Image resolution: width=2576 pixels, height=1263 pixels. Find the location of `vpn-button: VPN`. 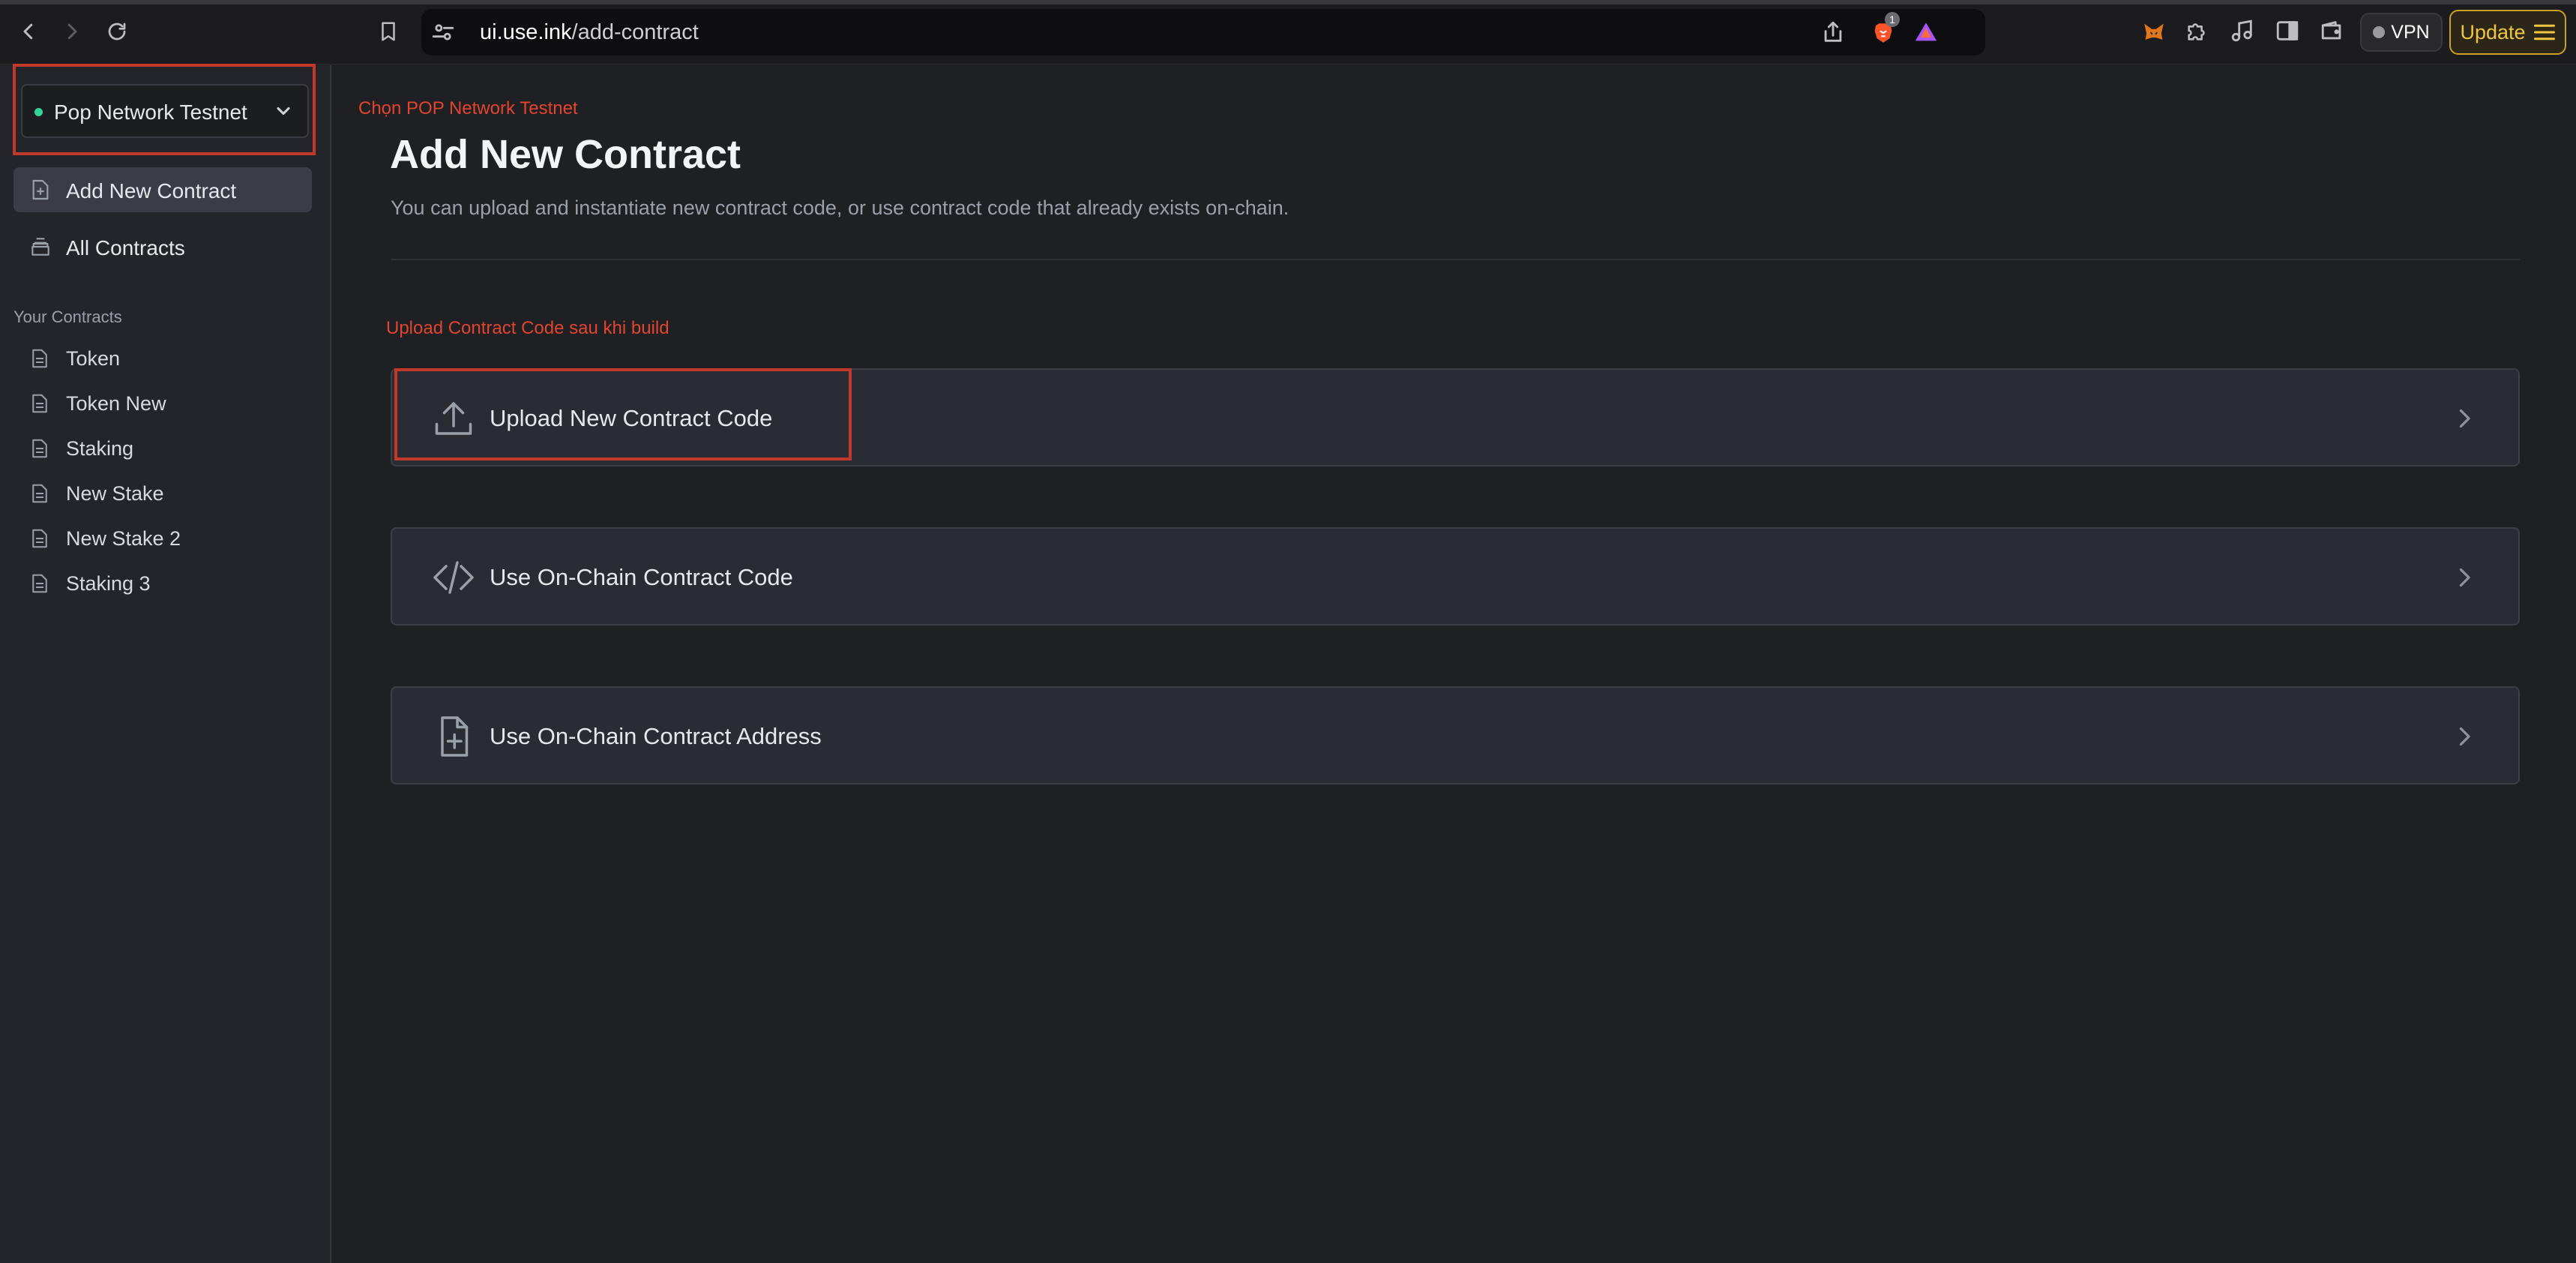

vpn-button: VPN is located at coordinates (2401, 32).